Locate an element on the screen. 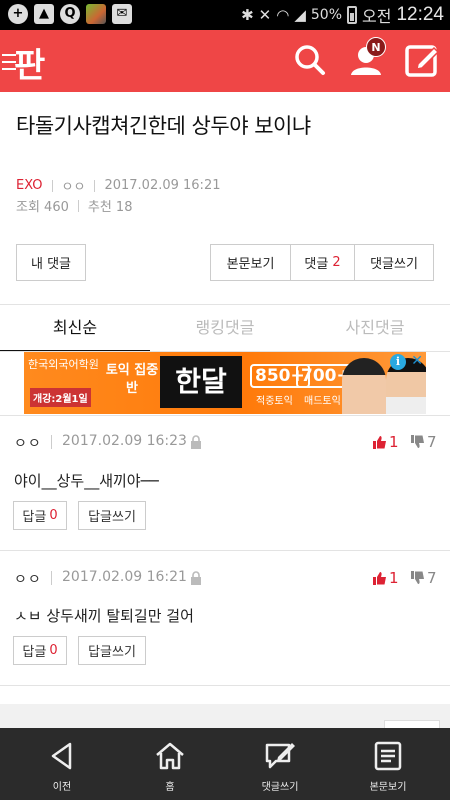  wifi-icon: ◠ is located at coordinates (283, 15).